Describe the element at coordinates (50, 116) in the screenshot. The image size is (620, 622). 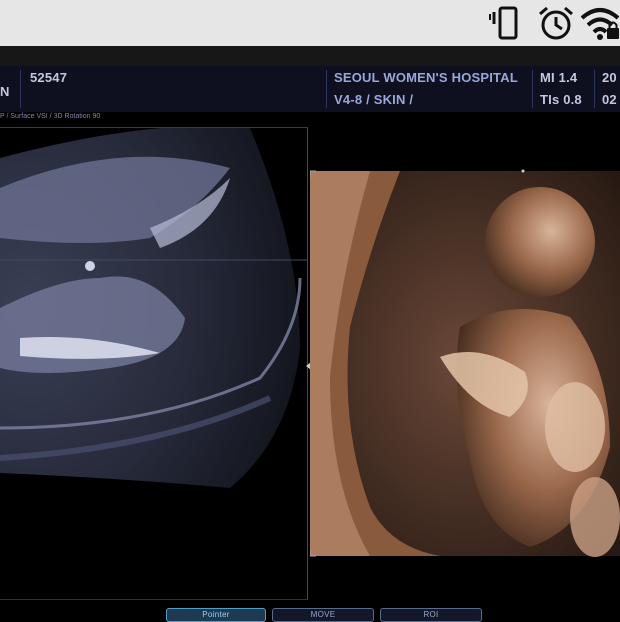
I see `acquisition-info-text: P / Surface VSI / 3D Rotation 90` at that location.